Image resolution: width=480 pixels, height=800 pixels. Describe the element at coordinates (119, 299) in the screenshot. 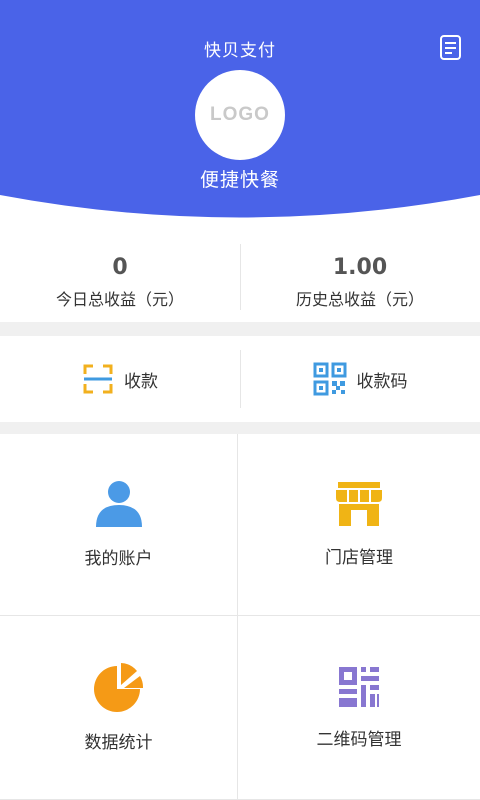

I see `today-earnings-label: 今日总收益（元）` at that location.